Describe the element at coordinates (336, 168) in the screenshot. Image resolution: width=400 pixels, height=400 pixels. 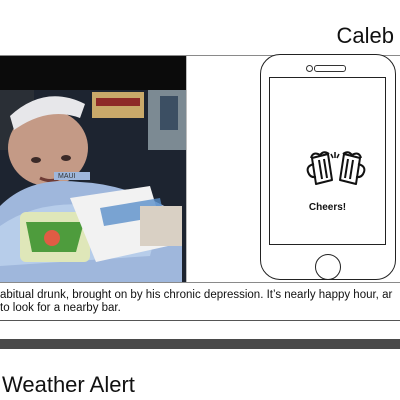
I see `beer-mugs-icon` at that location.